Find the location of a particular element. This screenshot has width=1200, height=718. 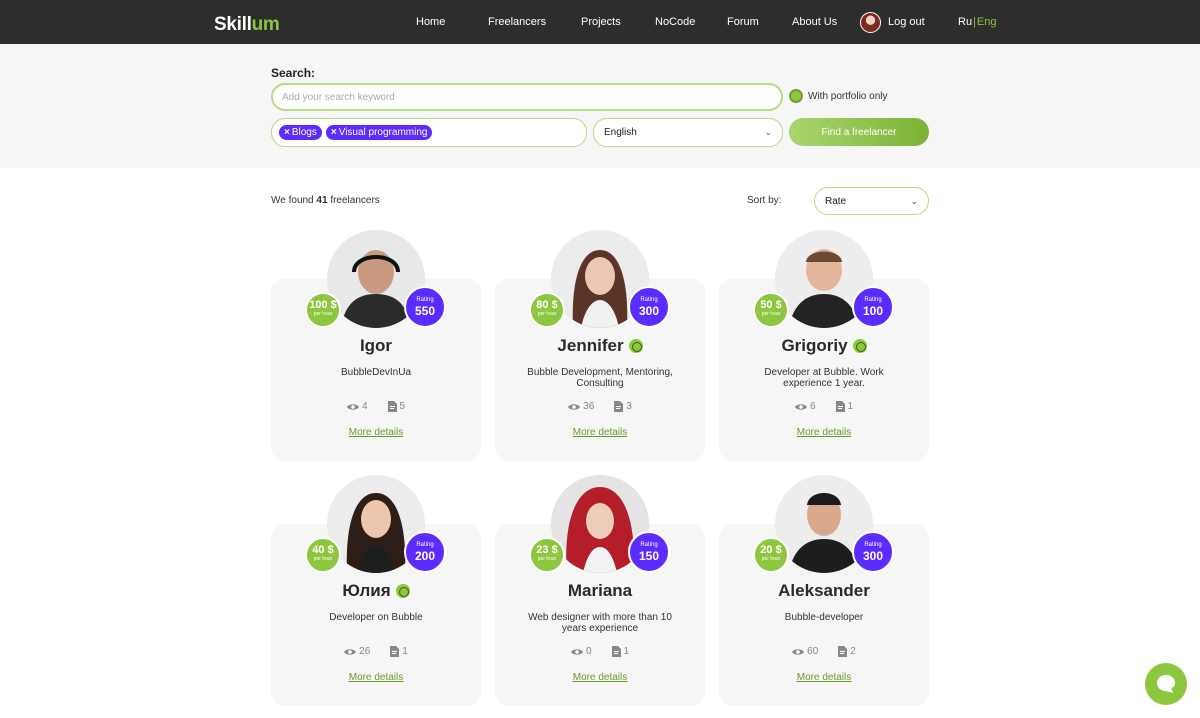

projects-count: 2 is located at coordinates (847, 651).